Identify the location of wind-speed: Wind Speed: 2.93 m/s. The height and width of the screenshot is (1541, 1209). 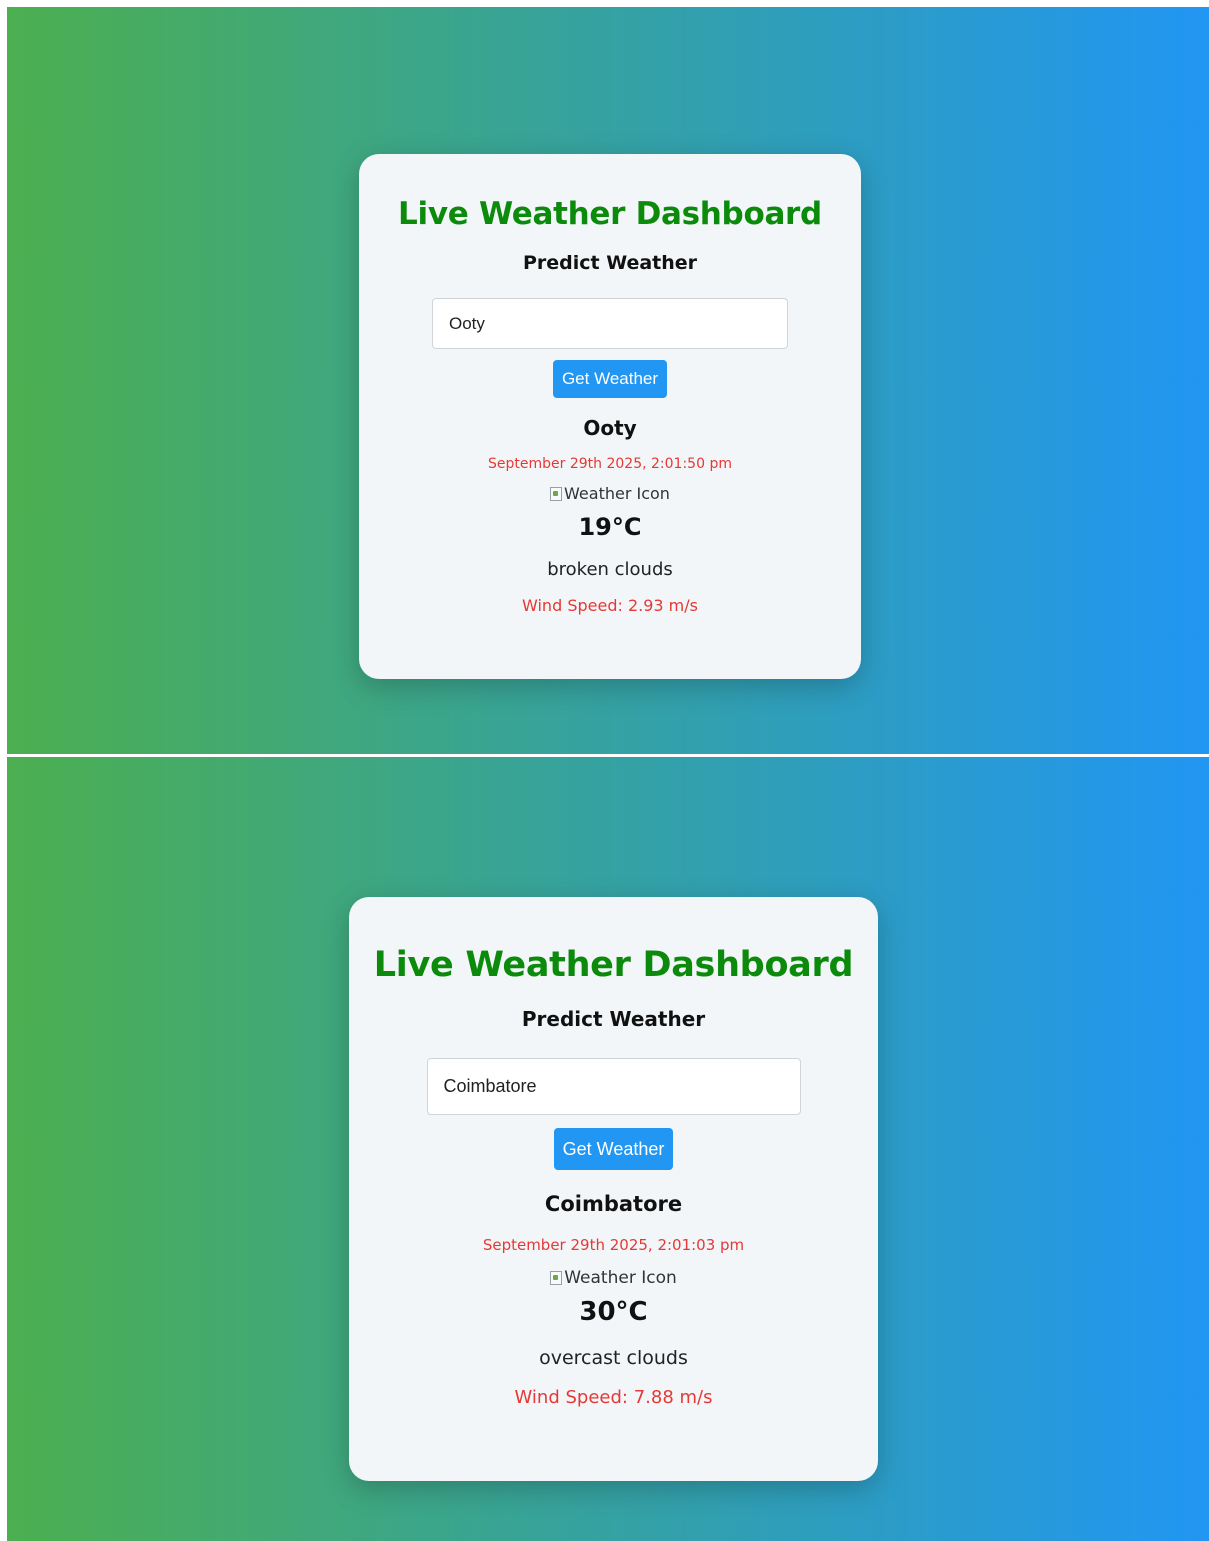
(610, 605).